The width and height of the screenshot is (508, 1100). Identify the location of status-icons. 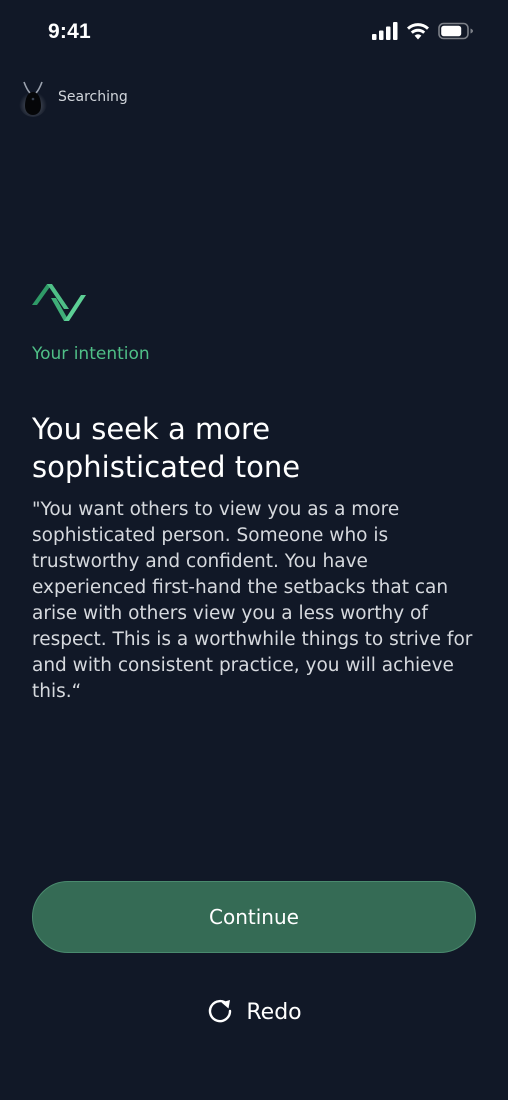
(423, 33).